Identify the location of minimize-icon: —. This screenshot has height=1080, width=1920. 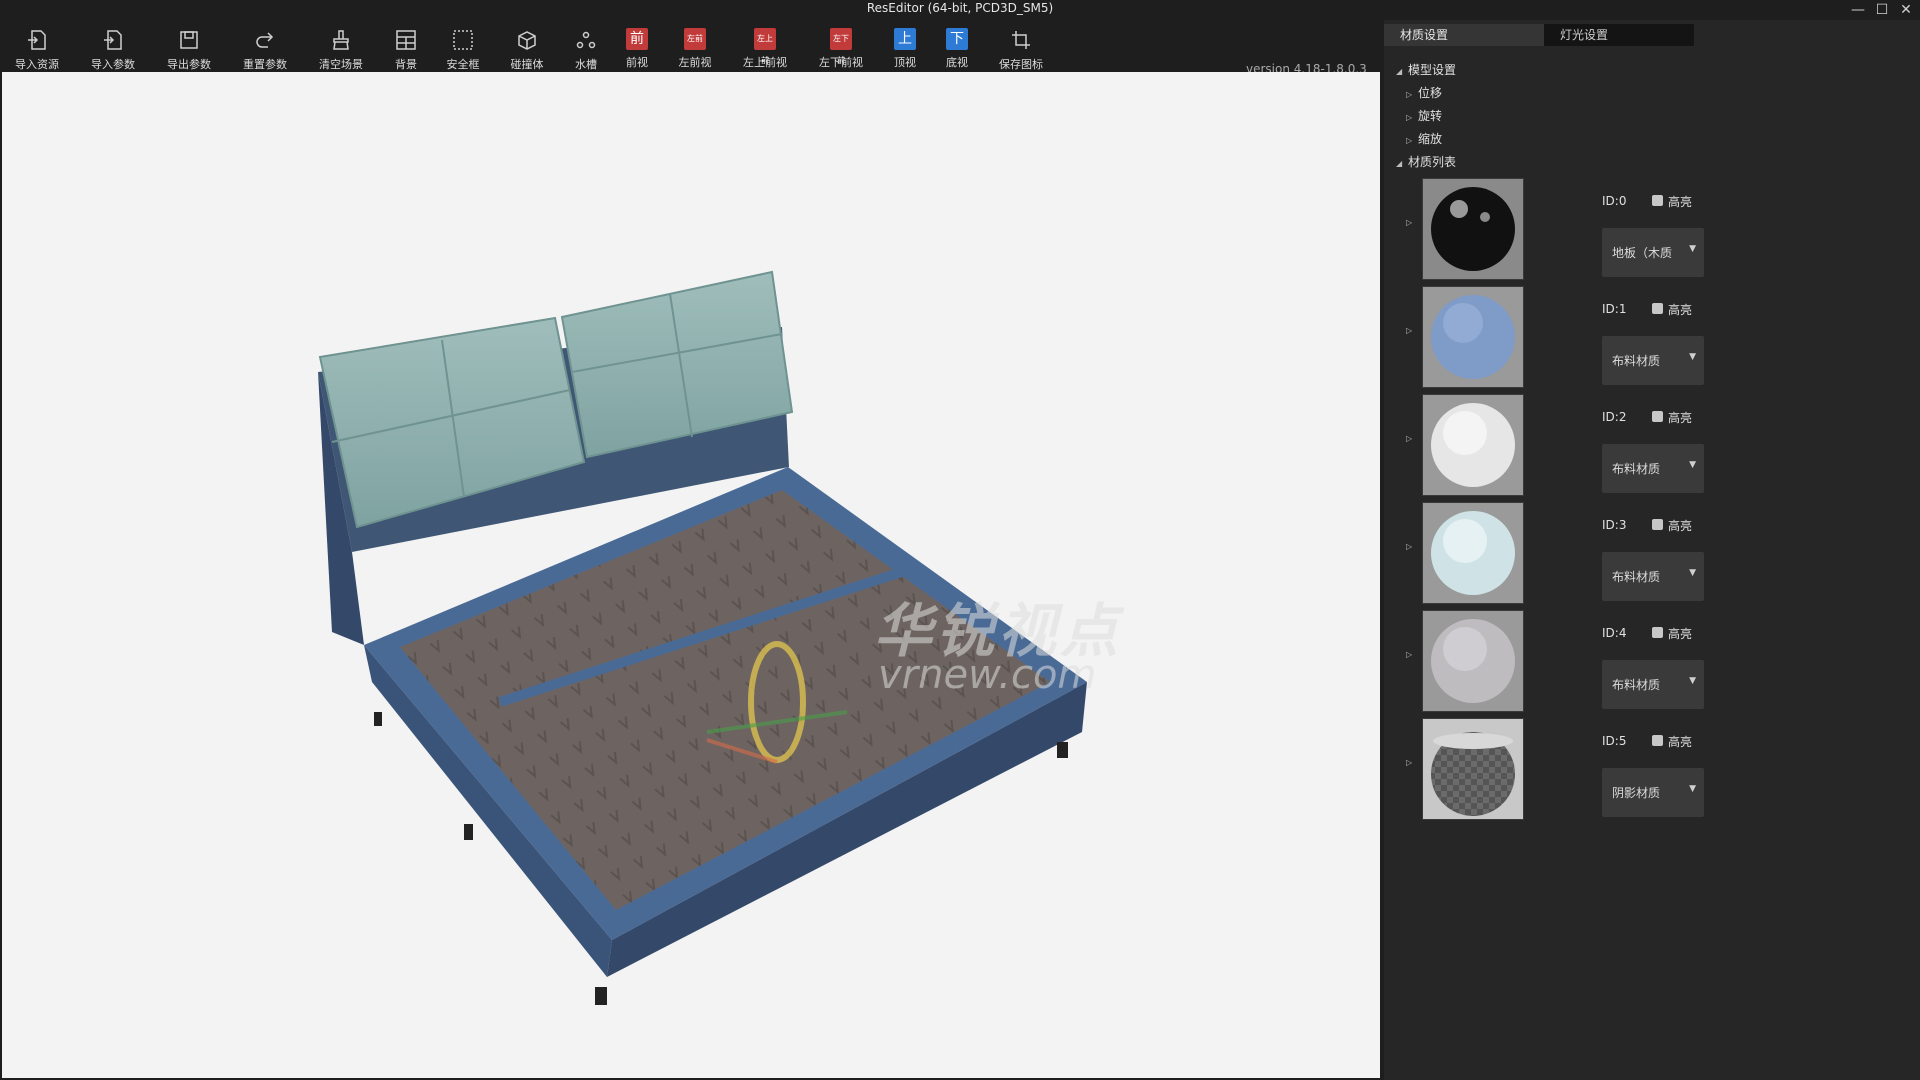
(1858, 10).